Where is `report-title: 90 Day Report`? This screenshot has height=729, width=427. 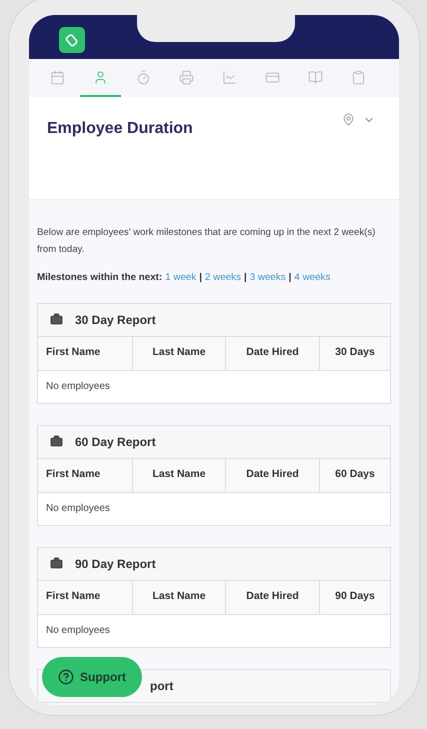 report-title: 90 Day Report is located at coordinates (115, 564).